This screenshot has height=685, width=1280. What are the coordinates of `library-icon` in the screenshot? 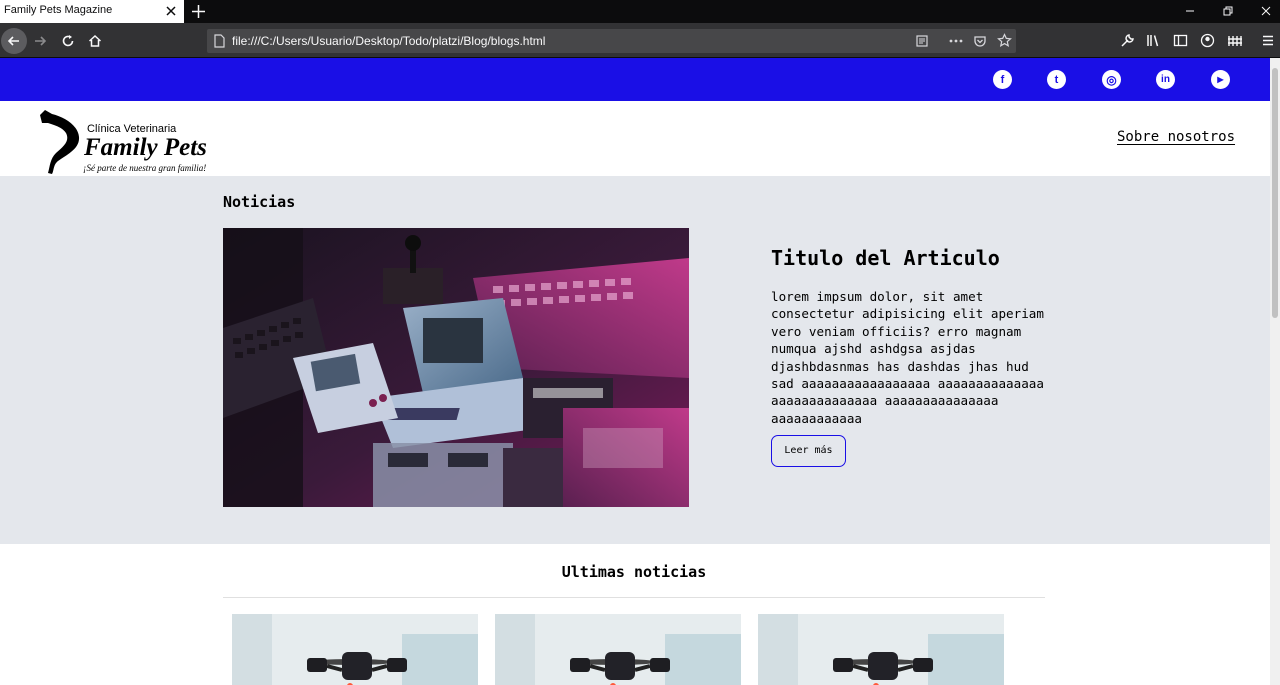 It's located at (1154, 40).